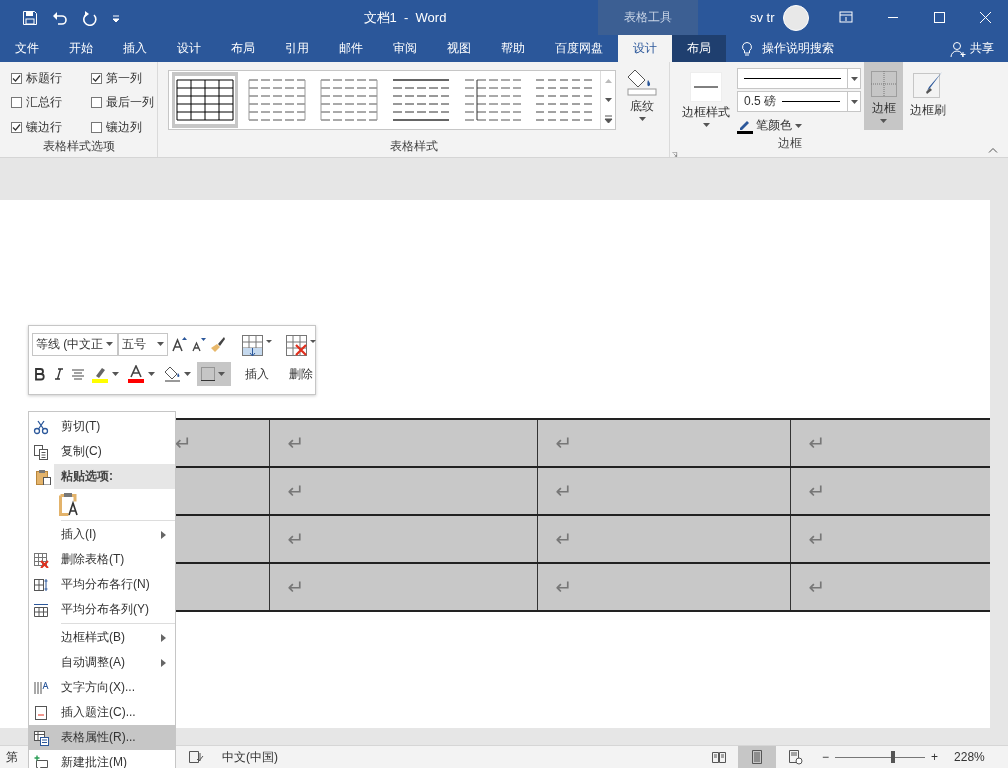 Image resolution: width=1008 pixels, height=768 pixels. I want to click on caption-icon, so click(41, 712).